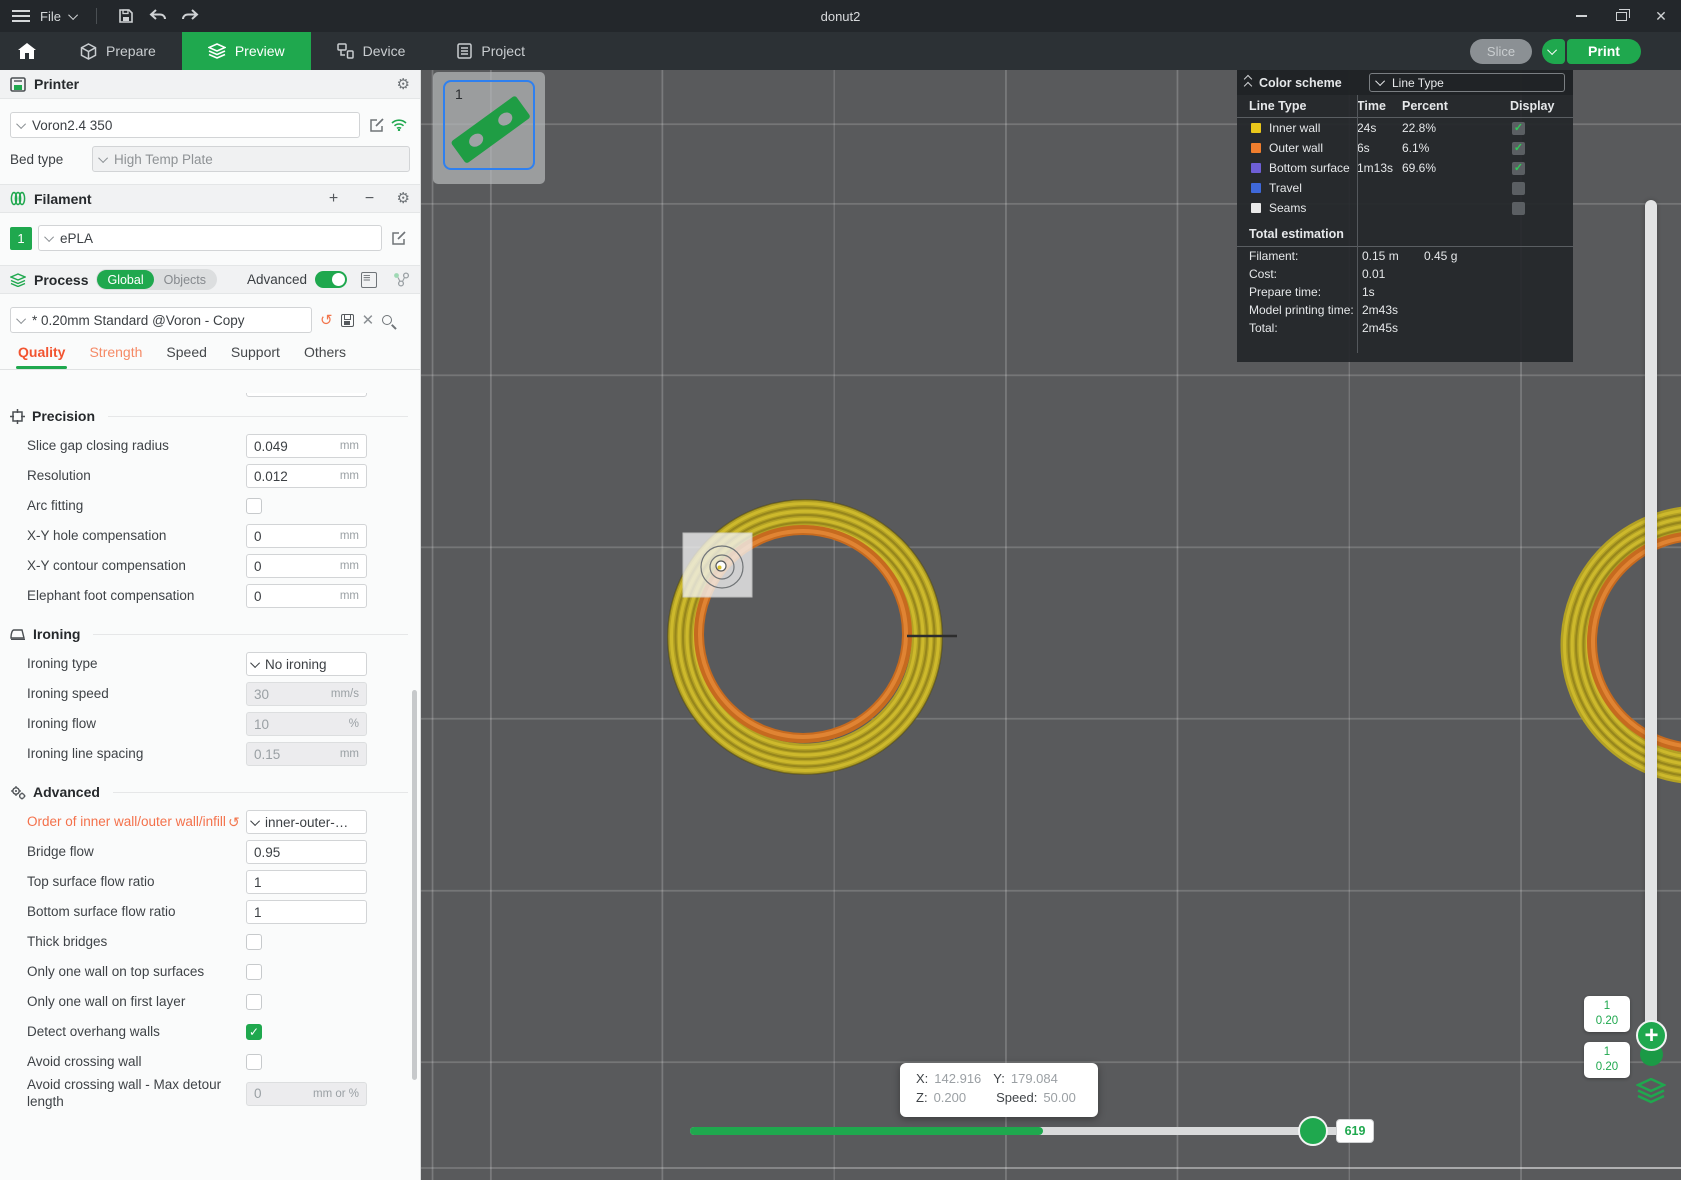 The width and height of the screenshot is (1681, 1180). Describe the element at coordinates (1467, 82) in the screenshot. I see `color-scheme-mode-select: Line Type` at that location.